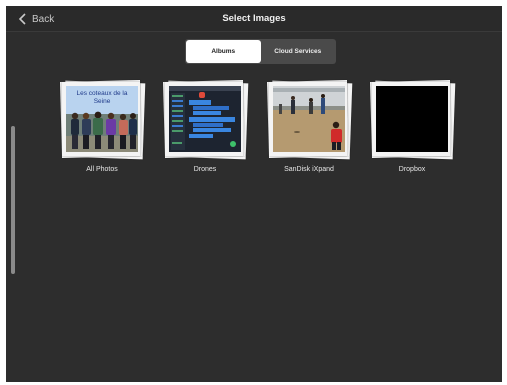 The image size is (507, 385). I want to click on nav-bar: Back Select Images, so click(254, 19).